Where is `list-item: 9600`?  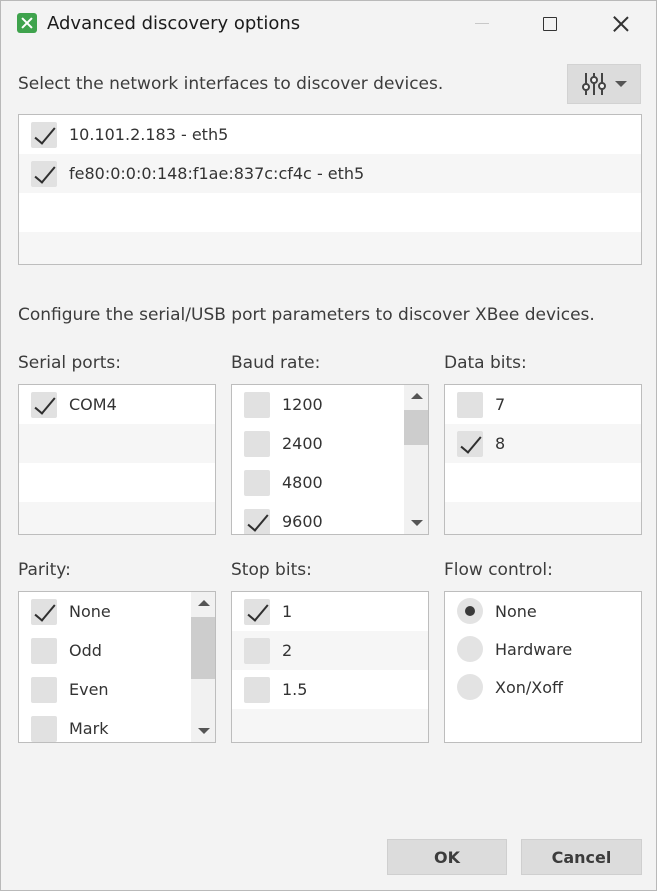
list-item: 9600 is located at coordinates (330, 518).